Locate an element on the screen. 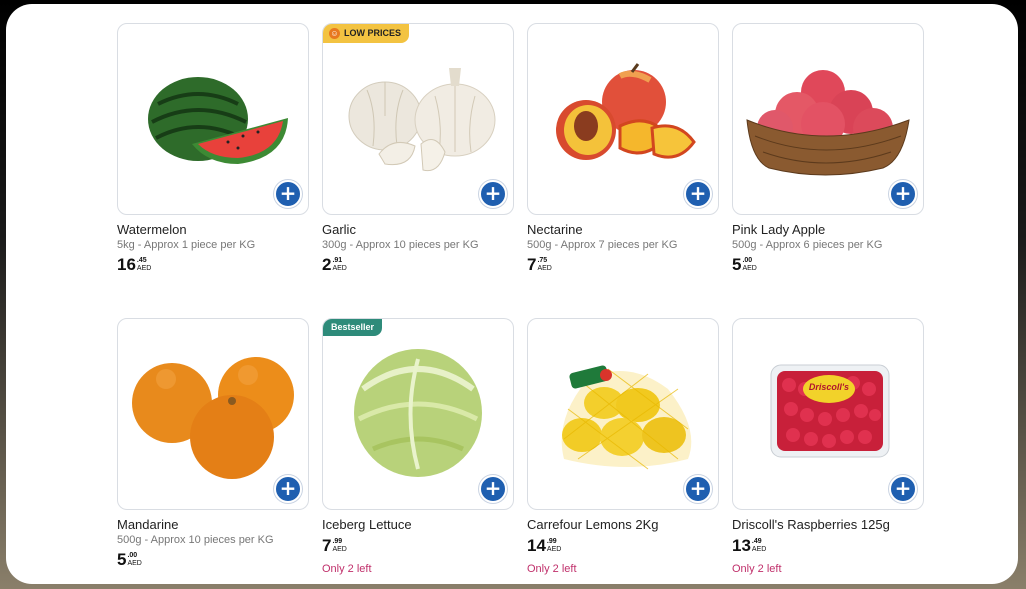 This screenshot has width=1026, height=589. low-prices-badge: ☺ LOW PRICES is located at coordinates (366, 33).